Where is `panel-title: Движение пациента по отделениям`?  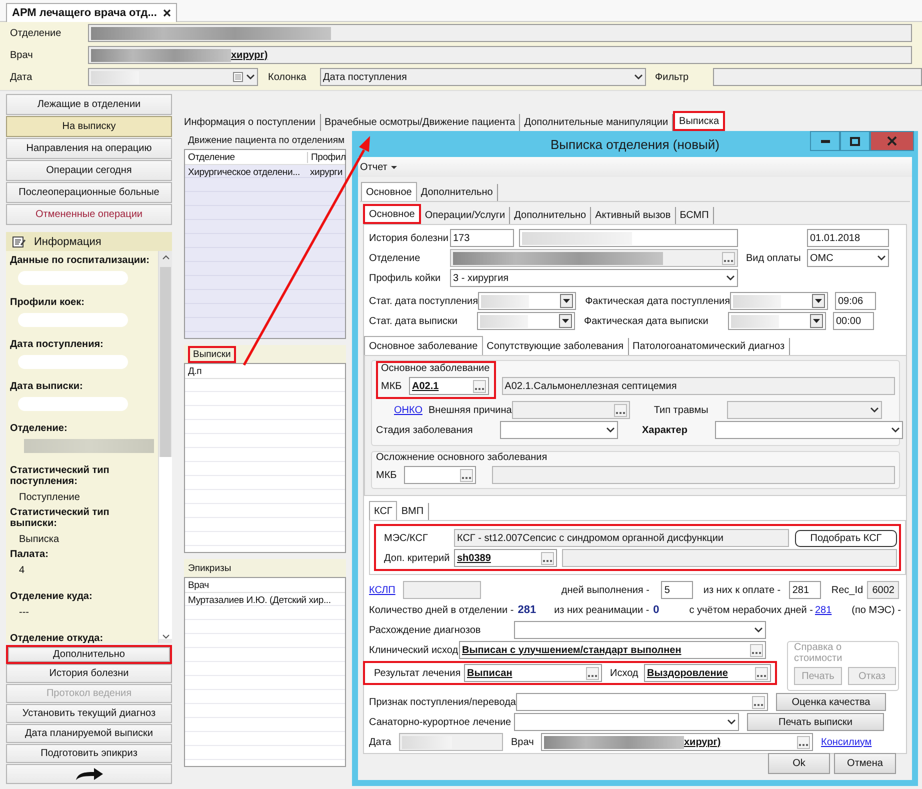 panel-title: Движение пациента по отделениям is located at coordinates (266, 140).